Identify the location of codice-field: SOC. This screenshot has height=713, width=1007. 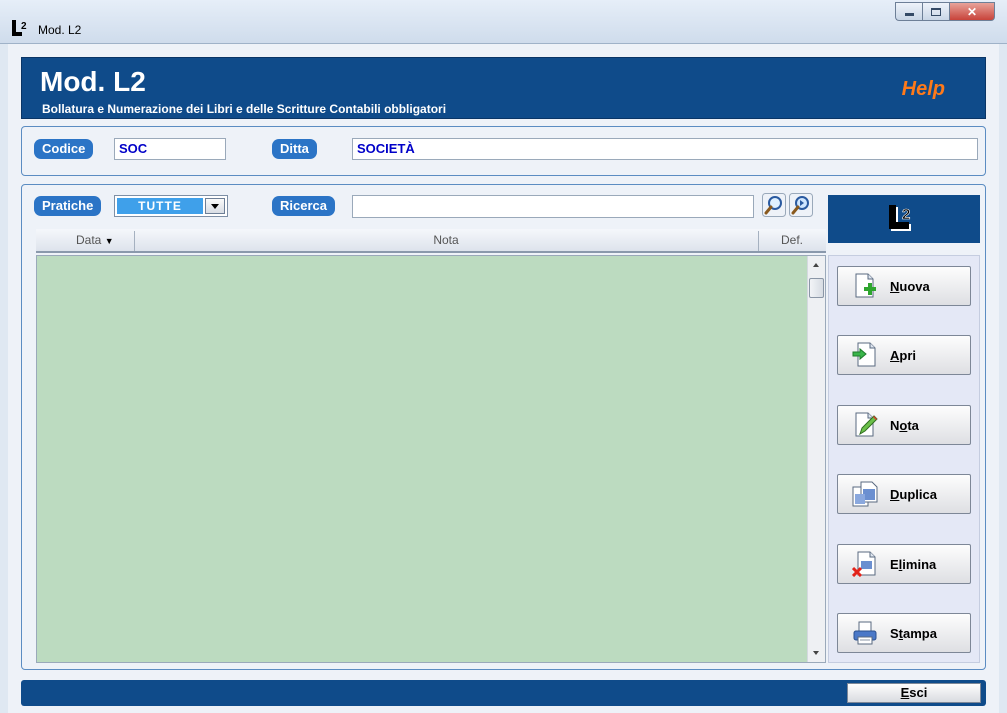
(170, 149).